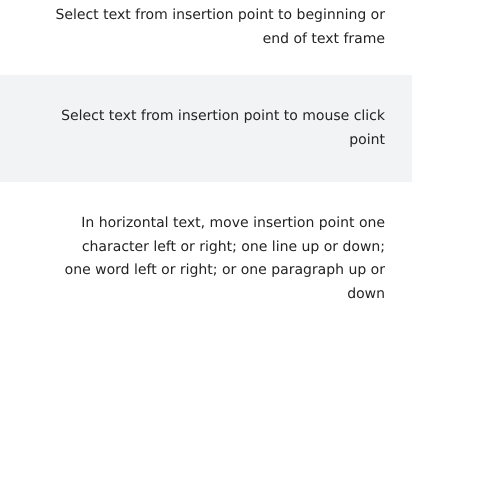 This screenshot has height=486, width=491. Describe the element at coordinates (224, 259) in the screenshot. I see `description-text: In horizontal text, move insertion point one character left or right; one line up or down; one word left or right; or one paragraph up or down` at that location.